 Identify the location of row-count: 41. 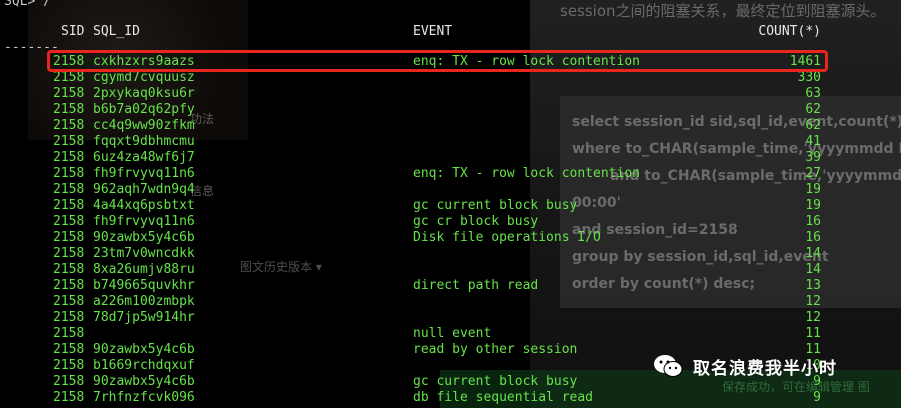
(813, 141).